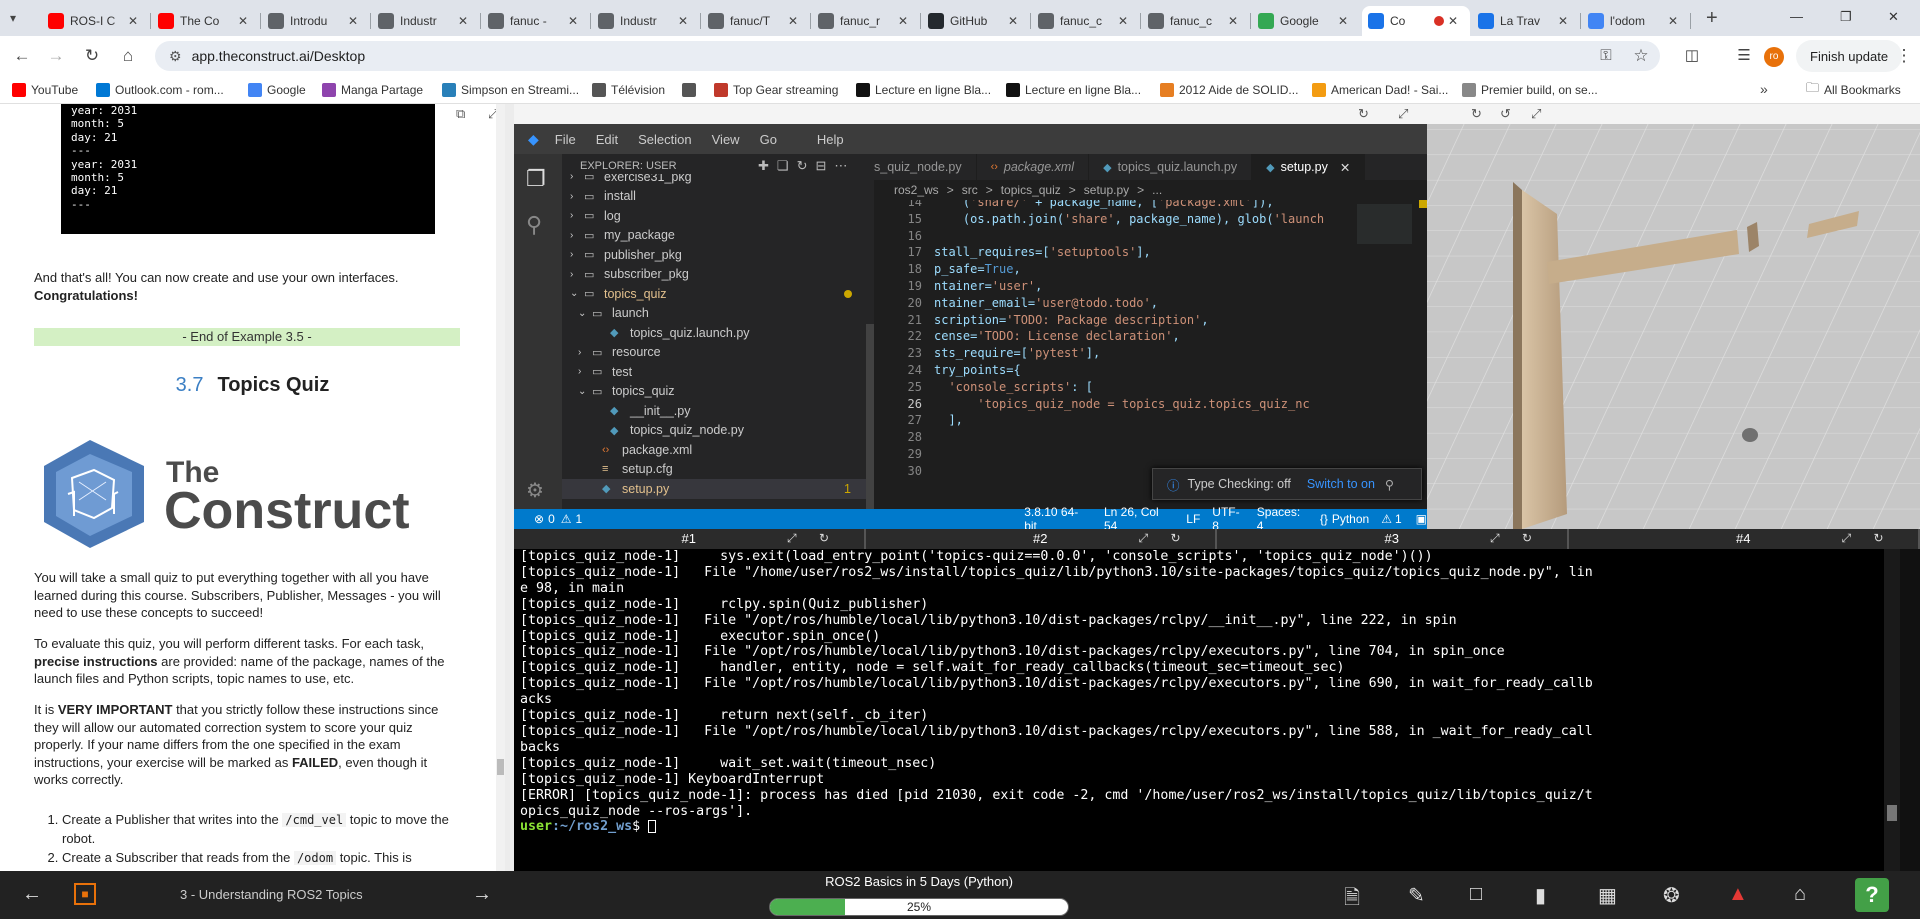 This screenshot has height=919, width=1920. Describe the element at coordinates (579, 519) in the screenshot. I see `warning-count: 1` at that location.